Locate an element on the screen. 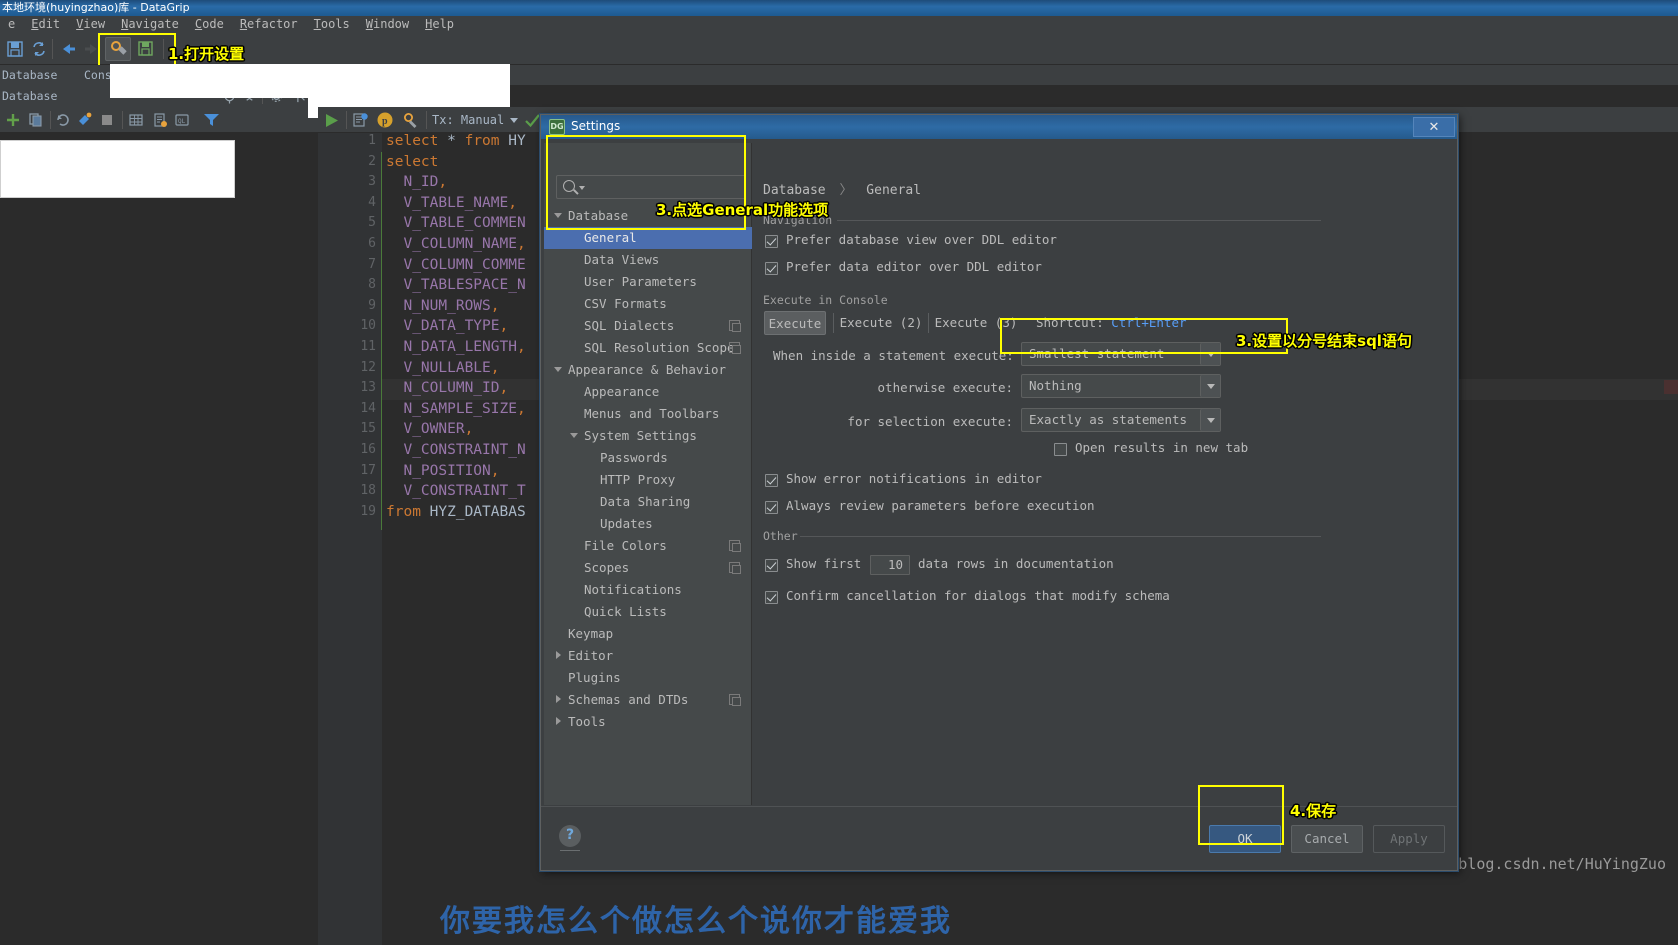 The height and width of the screenshot is (945, 1678). code-line: N_DATA_LENGTH, is located at coordinates (455, 347).